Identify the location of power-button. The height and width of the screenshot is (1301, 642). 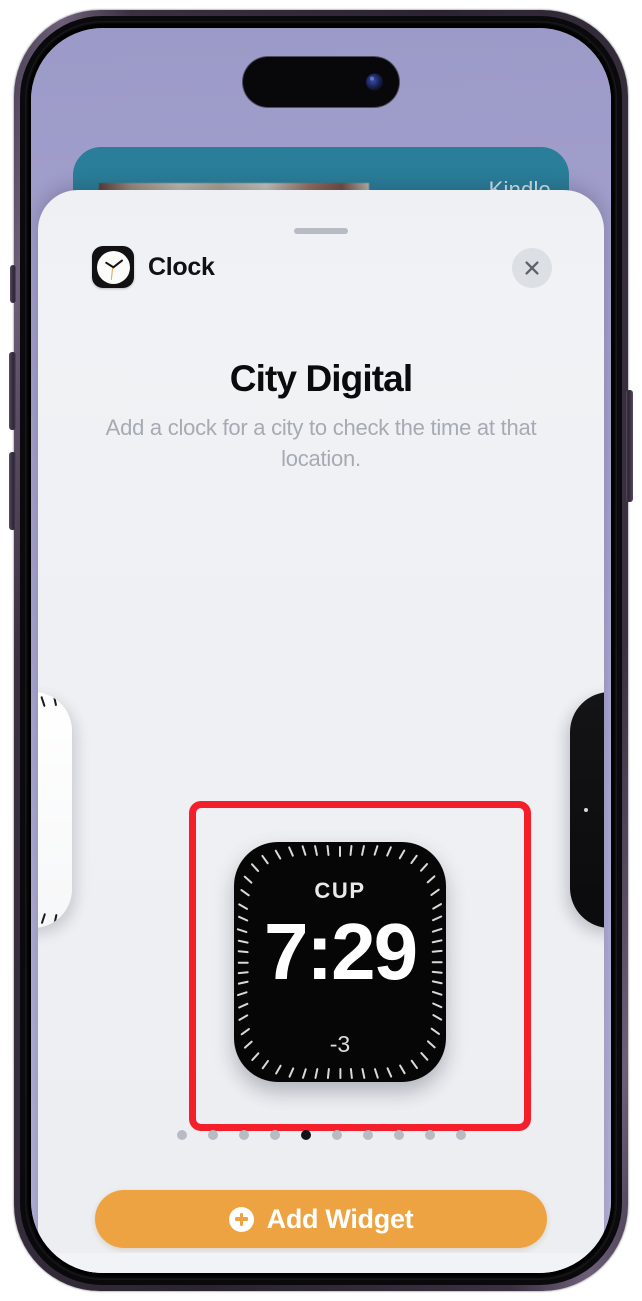
(629, 446).